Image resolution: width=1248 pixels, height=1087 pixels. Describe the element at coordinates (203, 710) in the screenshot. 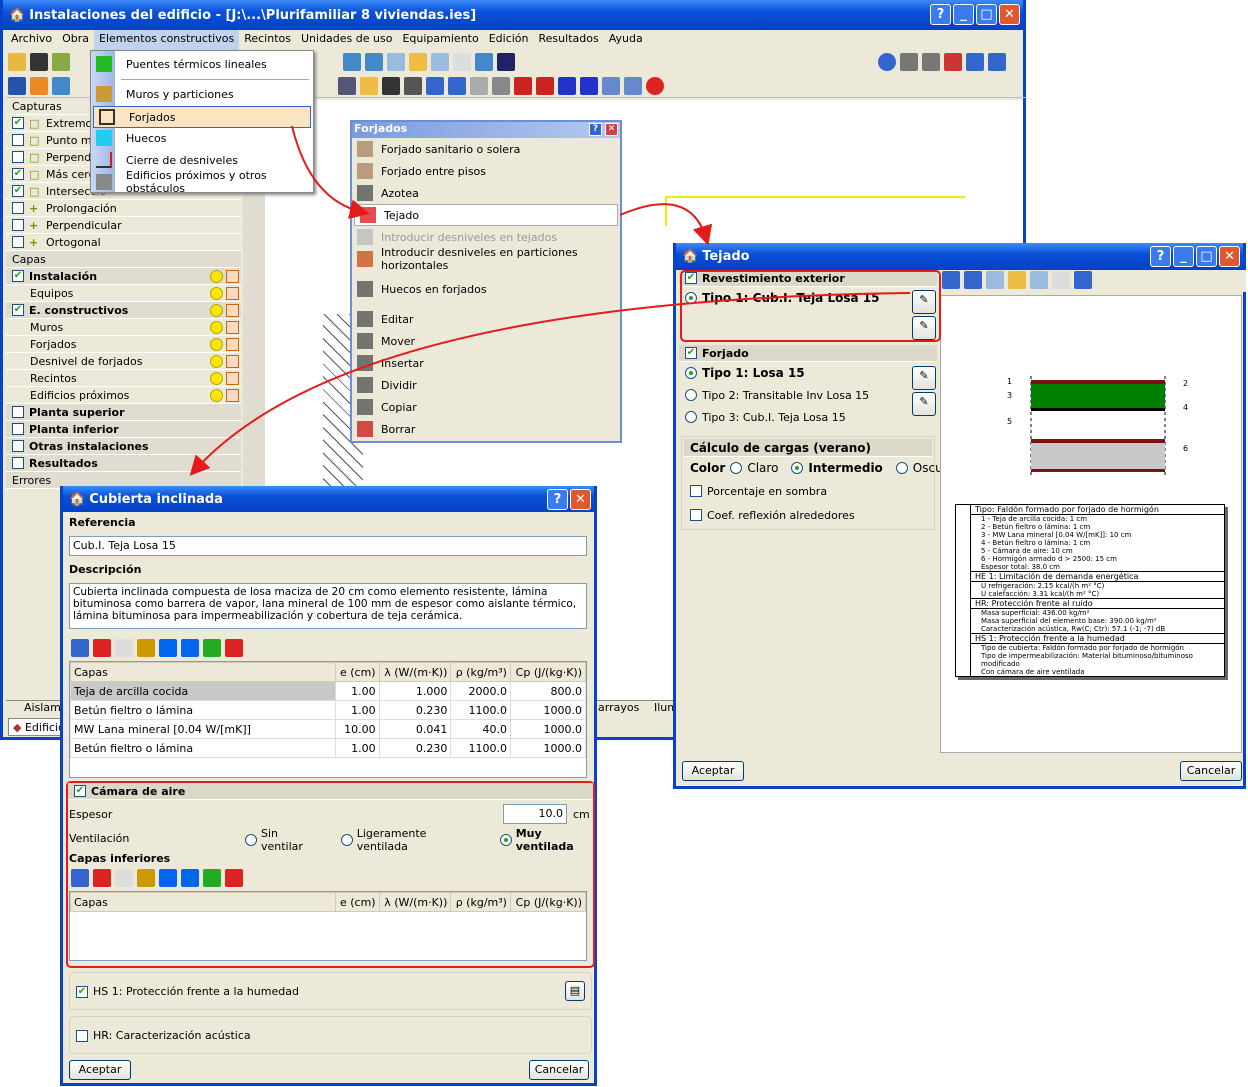

I see `table-cell: Betún fieltro o lámina` at that location.